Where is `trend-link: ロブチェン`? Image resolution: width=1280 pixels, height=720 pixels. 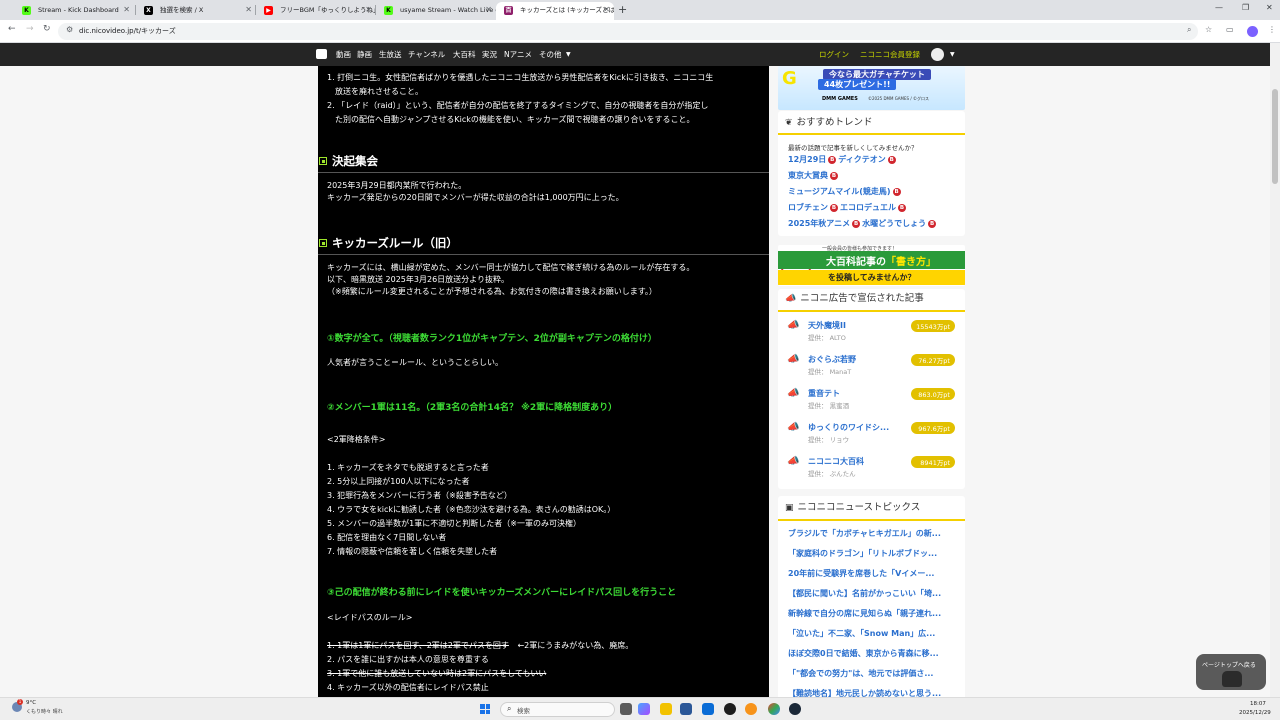 trend-link: ロブチェン is located at coordinates (808, 207).